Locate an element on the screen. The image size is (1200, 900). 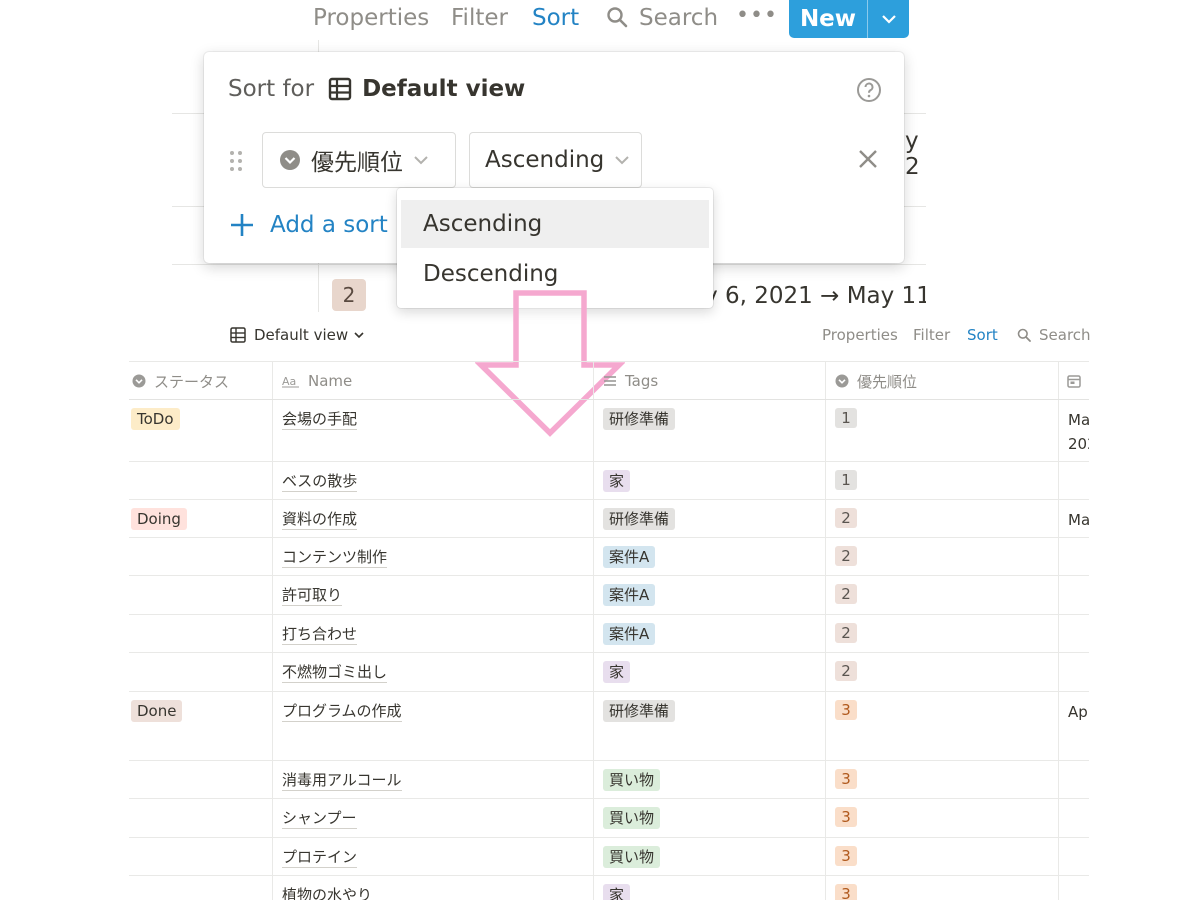
table-row: 消毒用アルコール 買い物 3 is located at coordinates (609, 780).